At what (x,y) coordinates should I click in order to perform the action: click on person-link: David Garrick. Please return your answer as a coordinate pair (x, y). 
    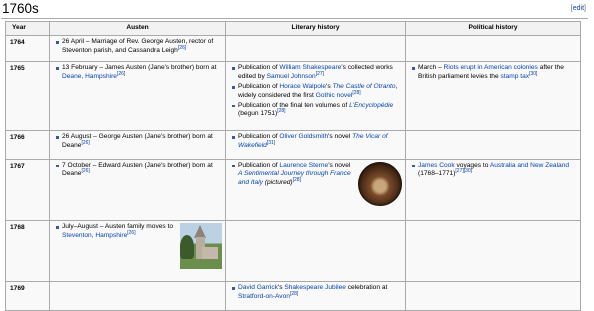
    Looking at the image, I should click on (258, 287).